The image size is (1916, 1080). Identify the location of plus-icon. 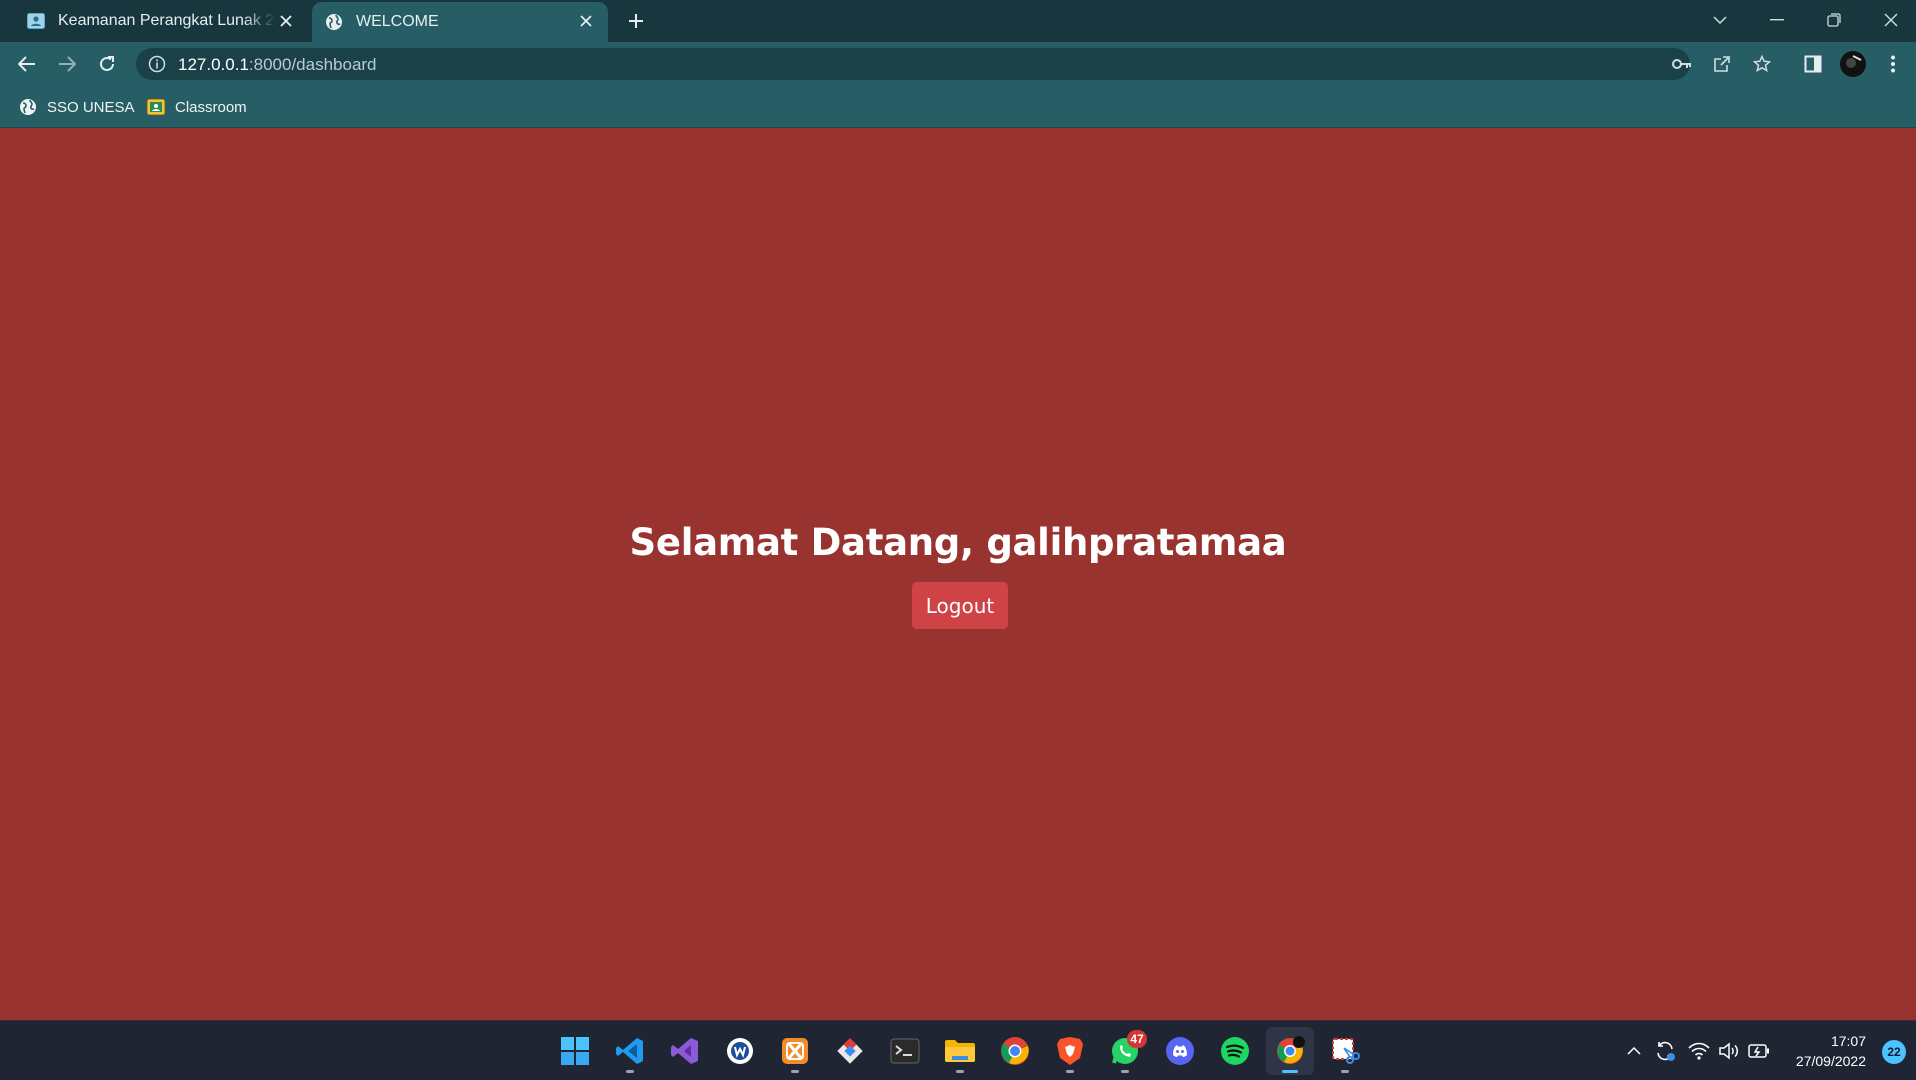
(636, 21).